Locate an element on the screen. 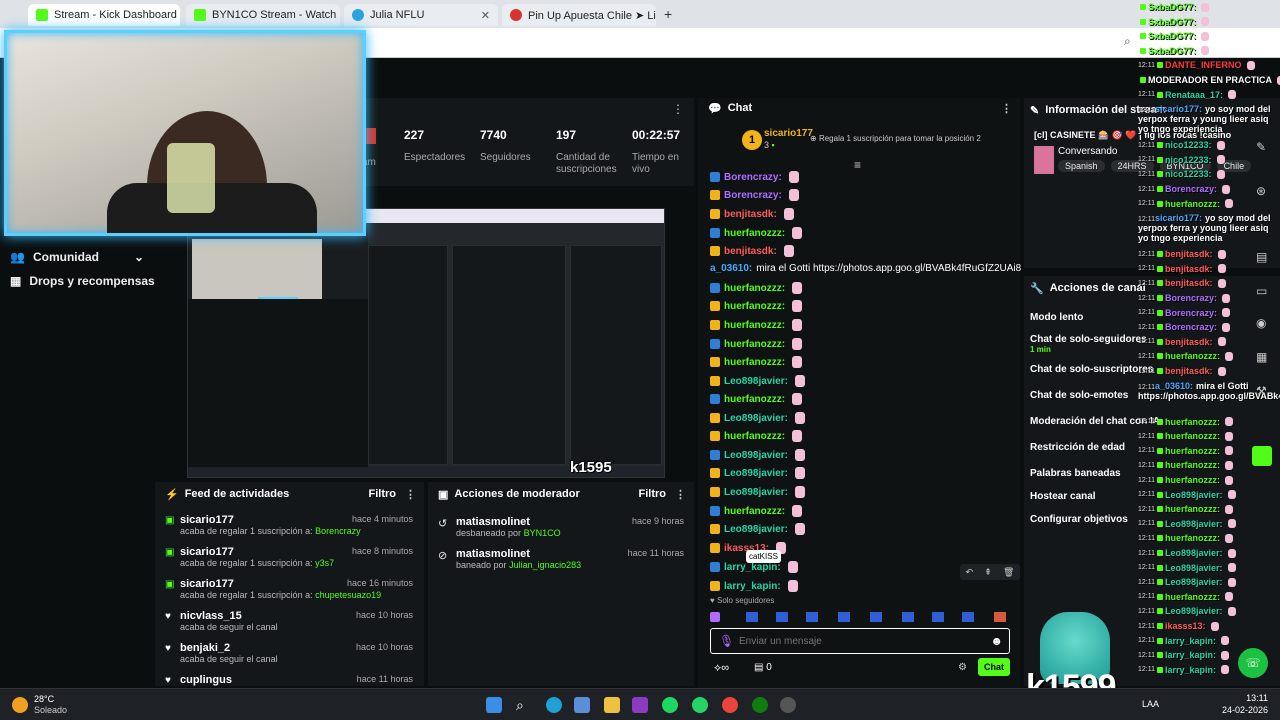 The height and width of the screenshot is (720, 1280). tool-icon: ⚒ is located at coordinates (1261, 391).